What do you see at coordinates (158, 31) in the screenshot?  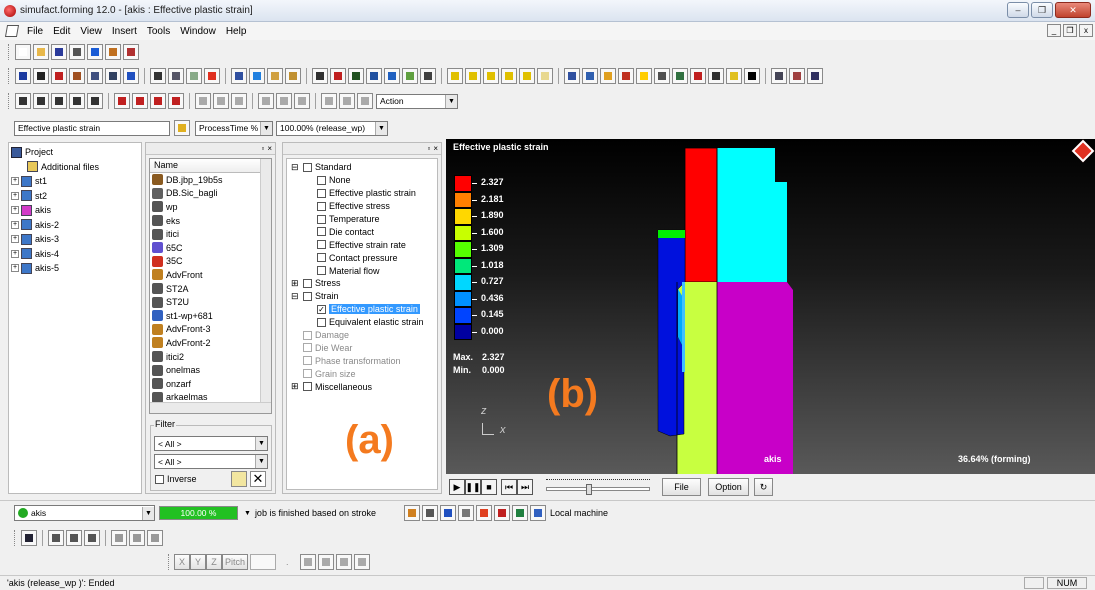 I see `menu-tools: Tools` at bounding box center [158, 31].